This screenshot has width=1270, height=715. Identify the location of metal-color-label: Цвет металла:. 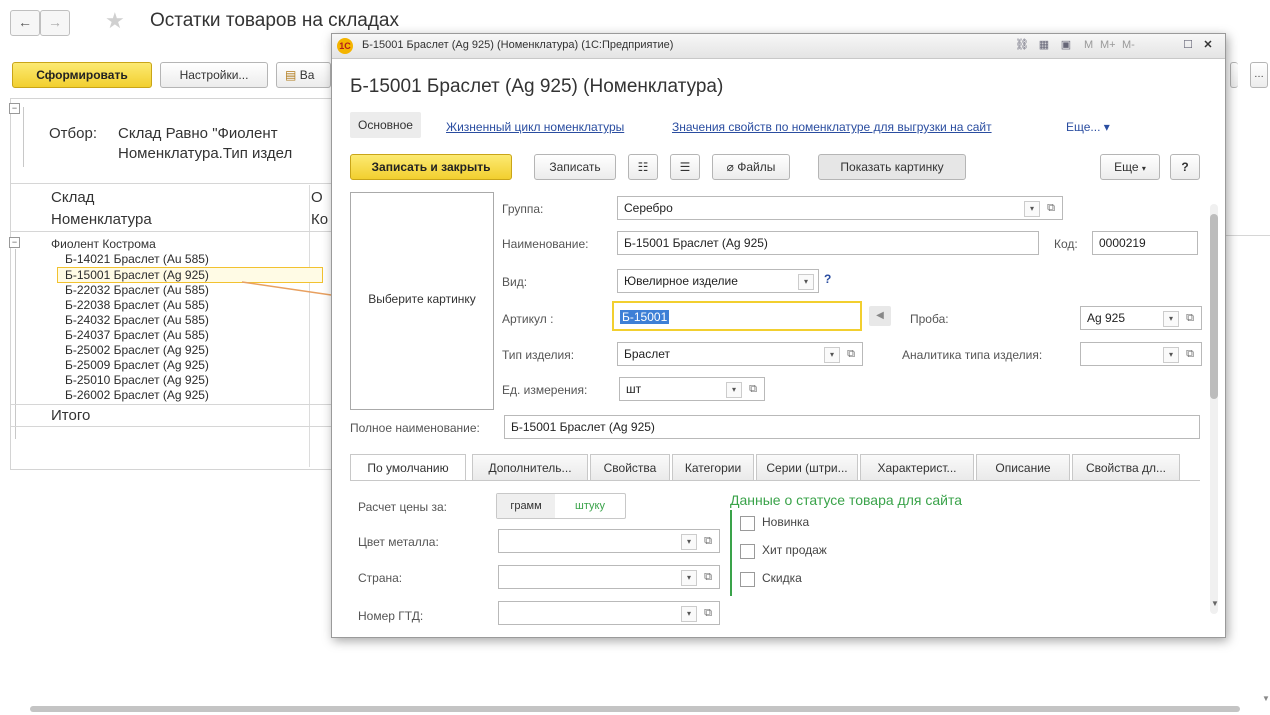
(398, 542).